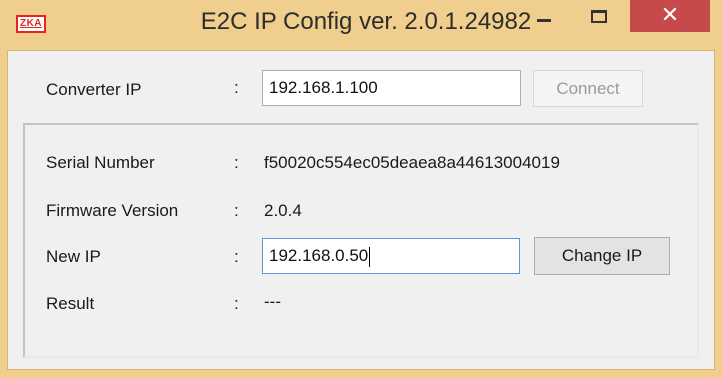 The image size is (722, 378). I want to click on result-colon: :, so click(236, 303).